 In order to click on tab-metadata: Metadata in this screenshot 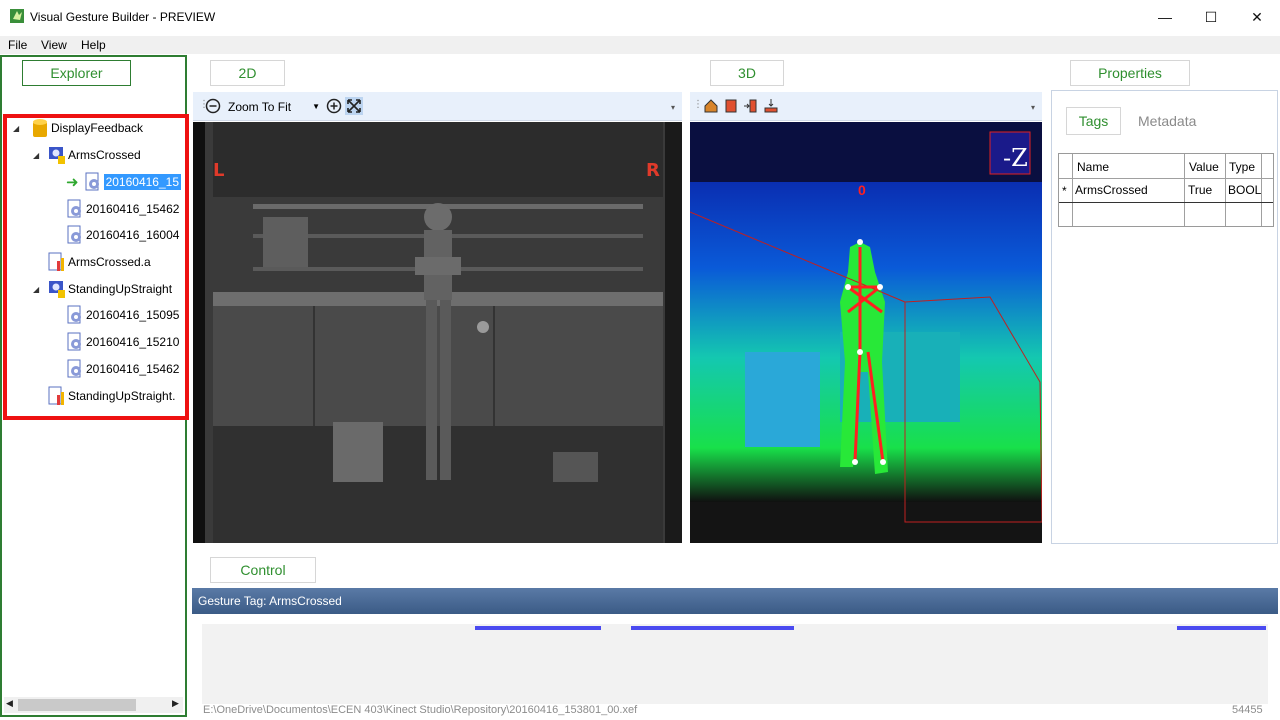, I will do `click(1167, 121)`.